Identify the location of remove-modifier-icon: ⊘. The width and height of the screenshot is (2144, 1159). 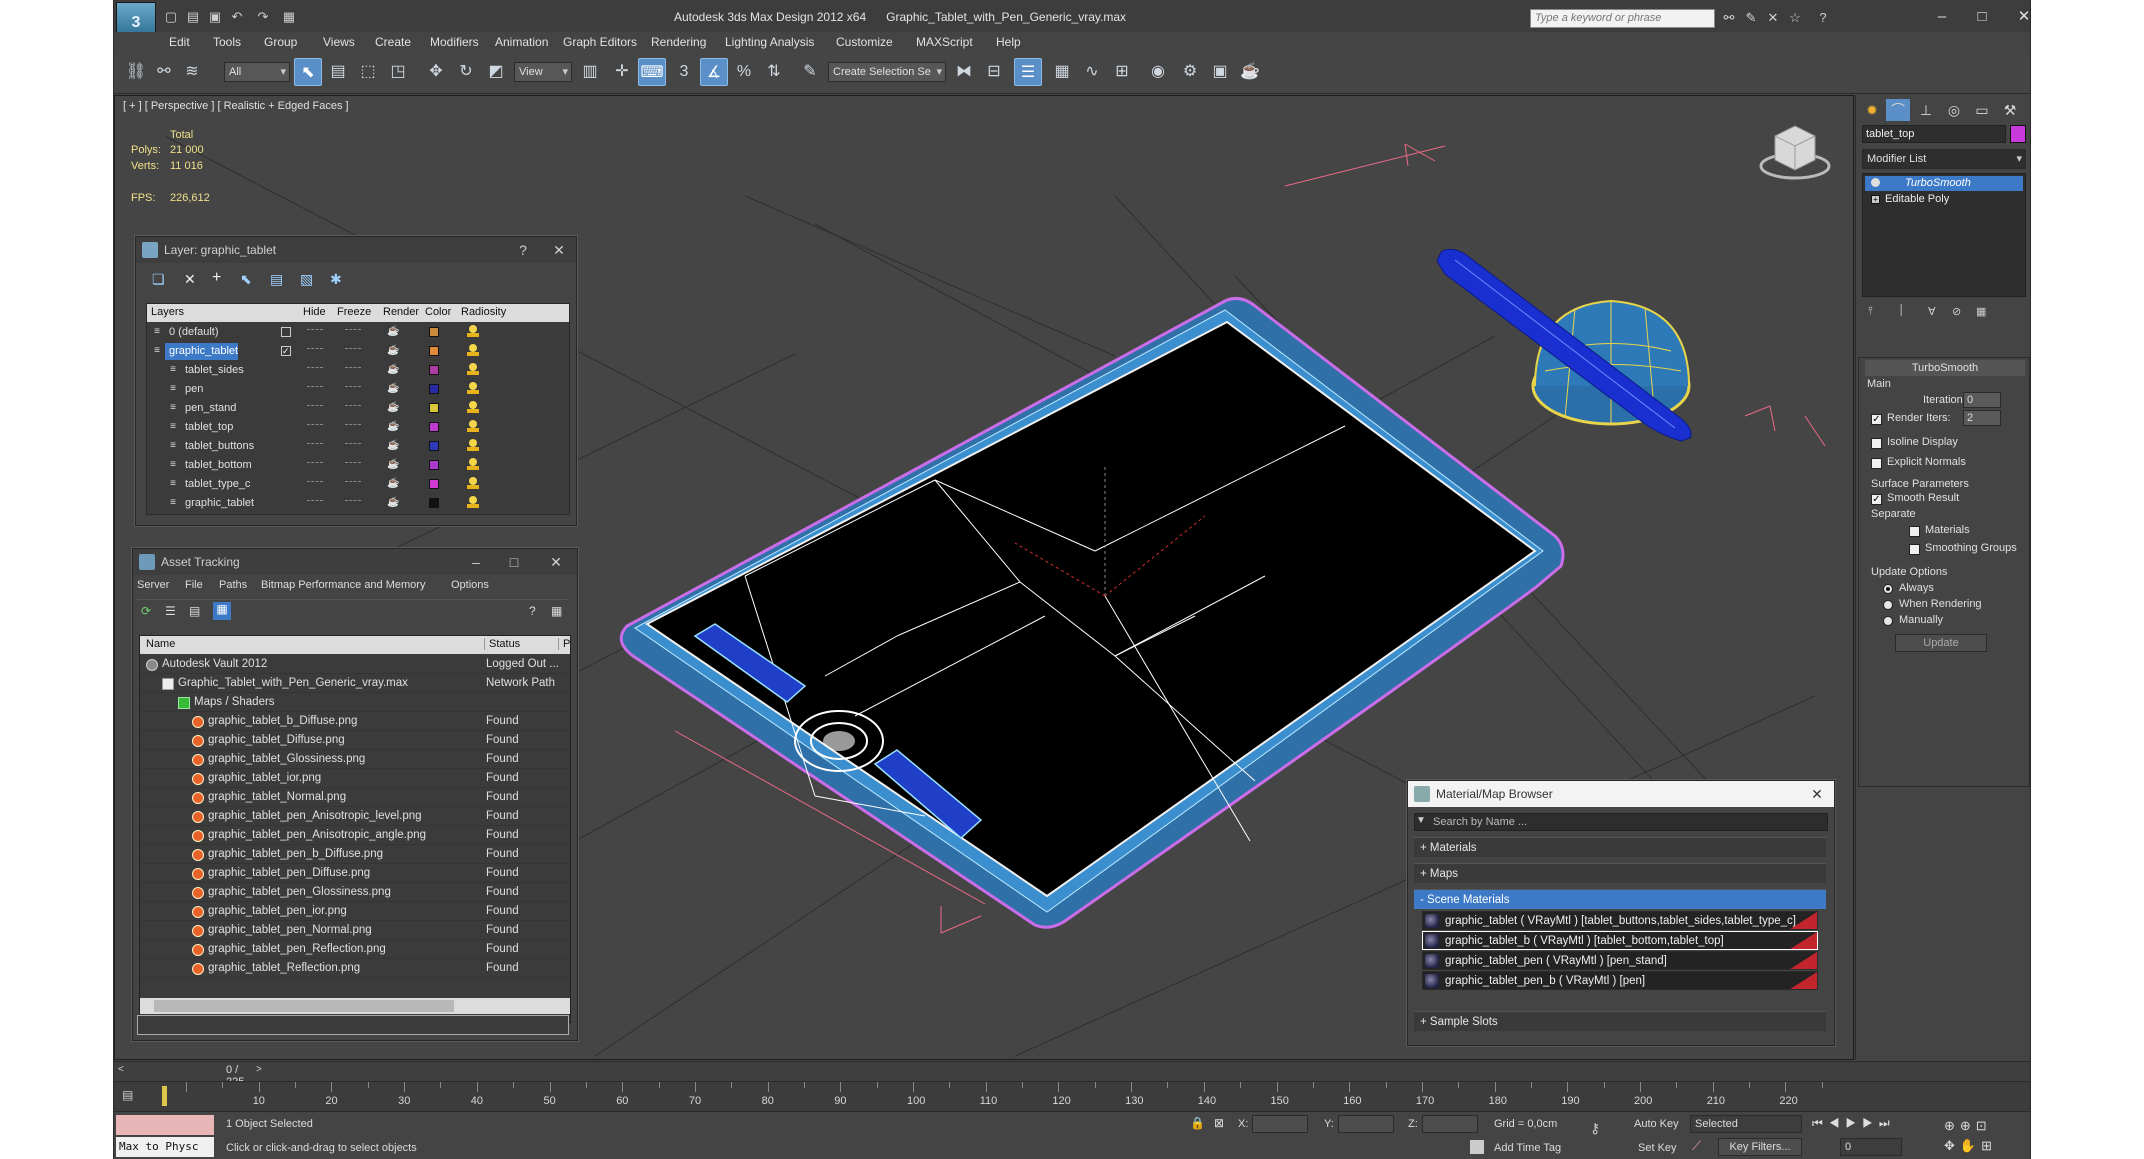
(1956, 311).